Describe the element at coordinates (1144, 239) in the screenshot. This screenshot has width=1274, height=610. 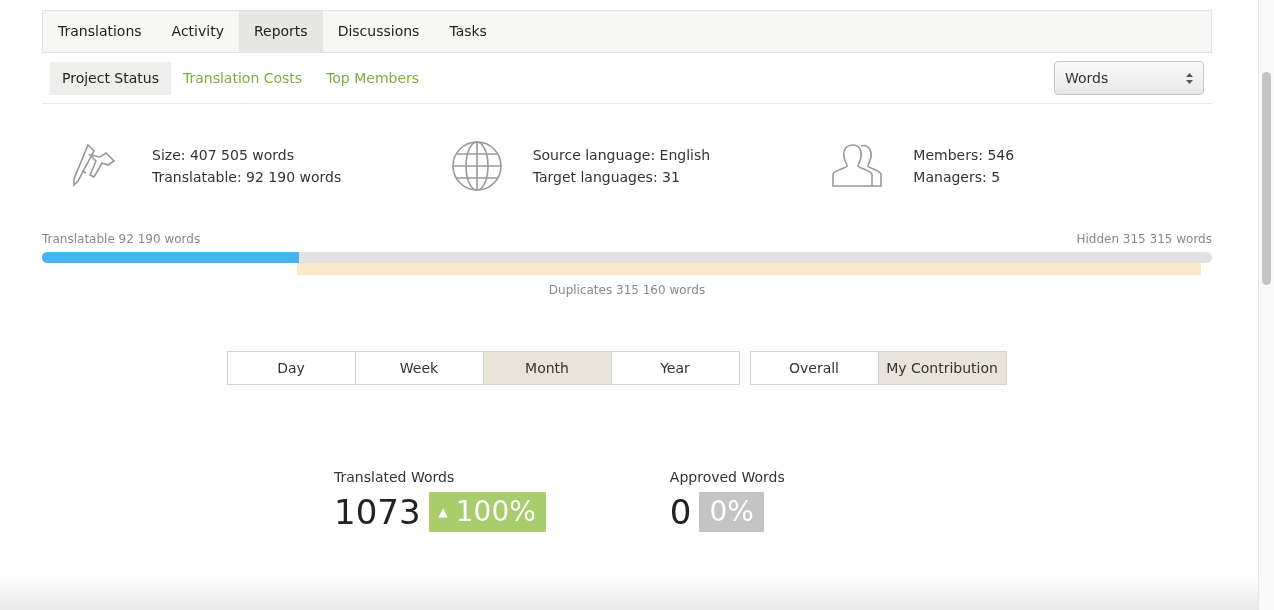
I see `hidden-label: Hidden 315 315 words` at that location.